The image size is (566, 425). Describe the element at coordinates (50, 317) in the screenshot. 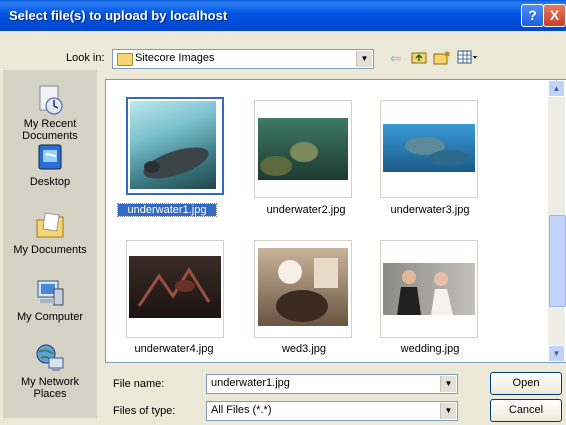

I see `place-label: My Computer` at that location.